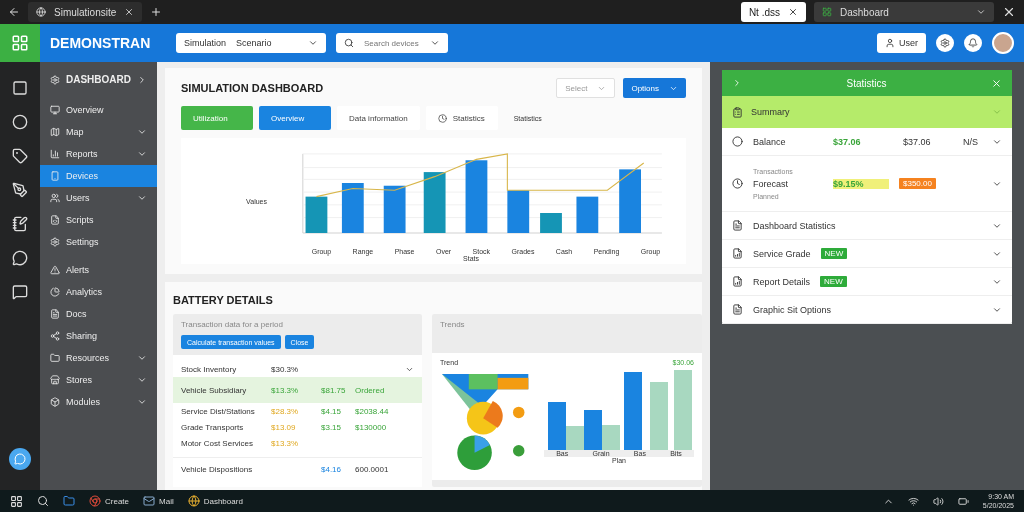  Describe the element at coordinates (764, 12) in the screenshot. I see `tab-title: Nt .dss` at that location.